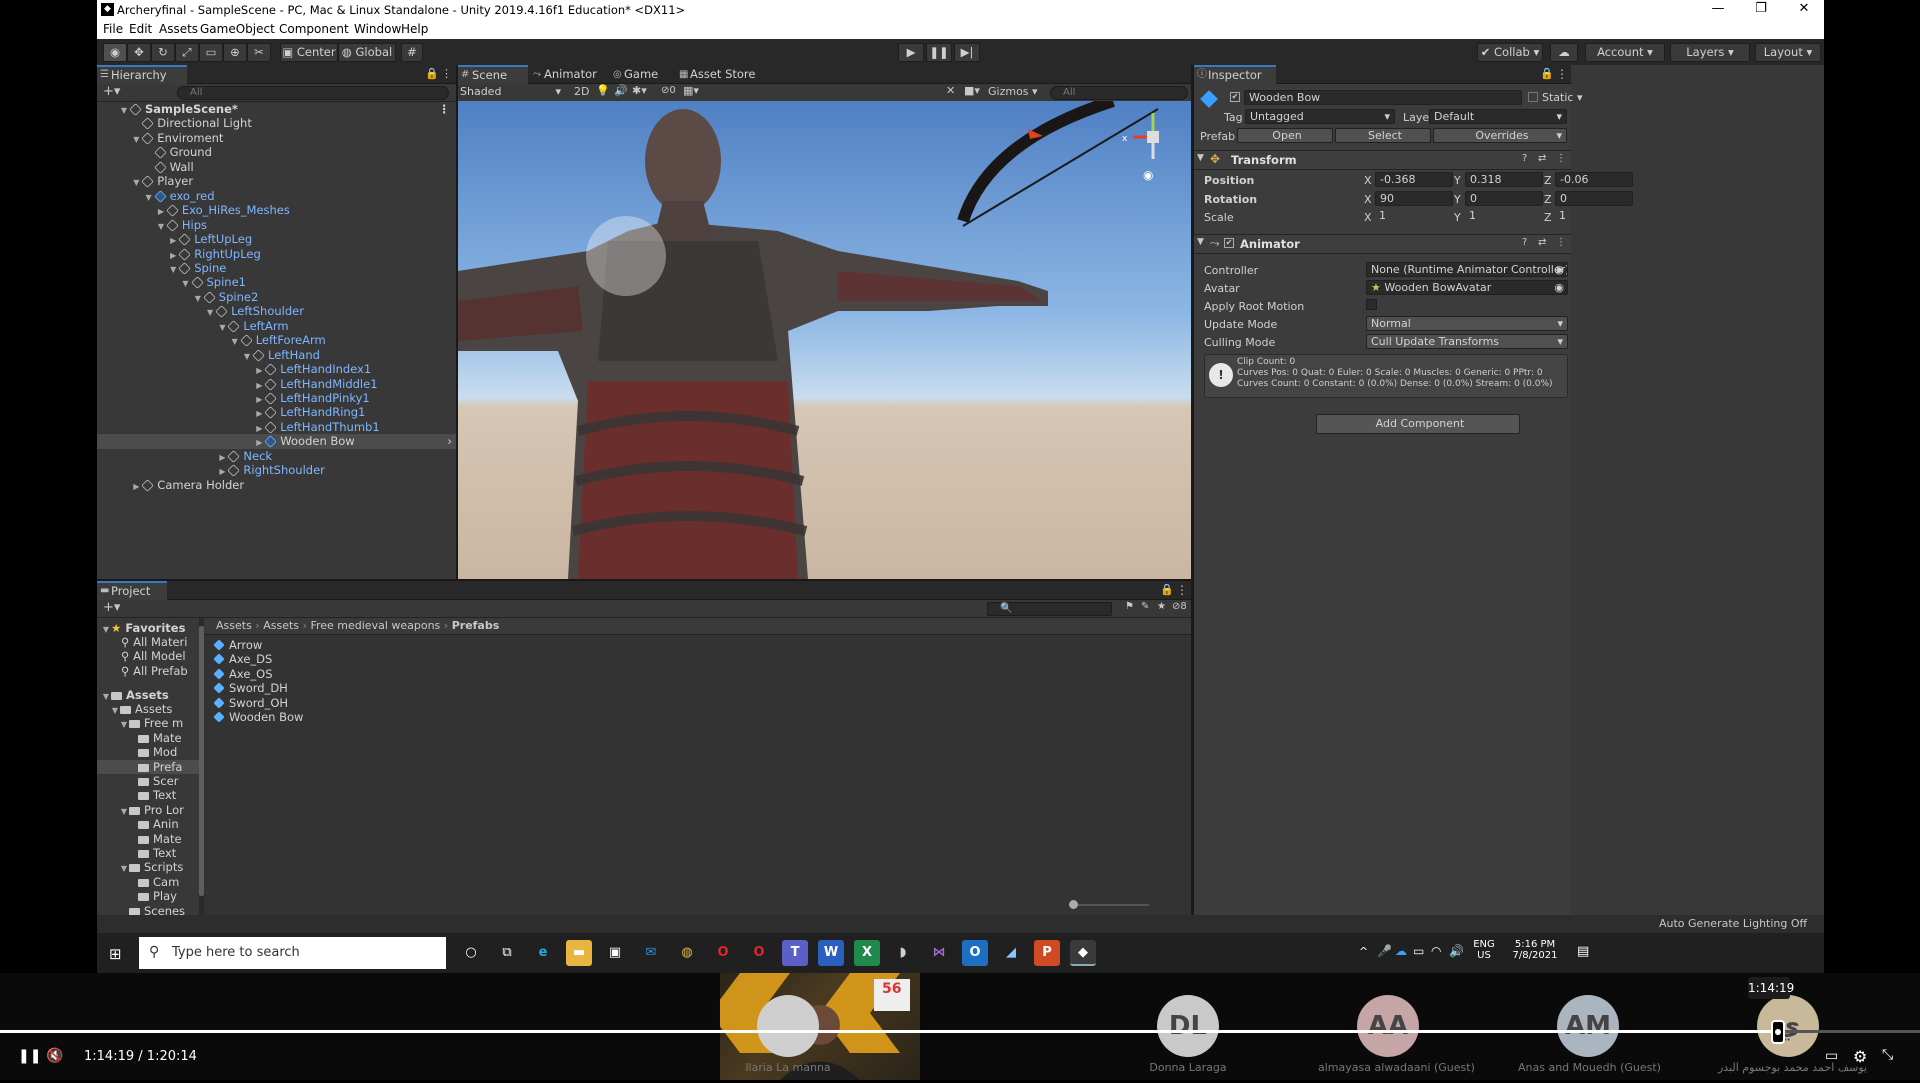  Describe the element at coordinates (1533, 97) in the screenshot. I see `static-checkbox` at that location.